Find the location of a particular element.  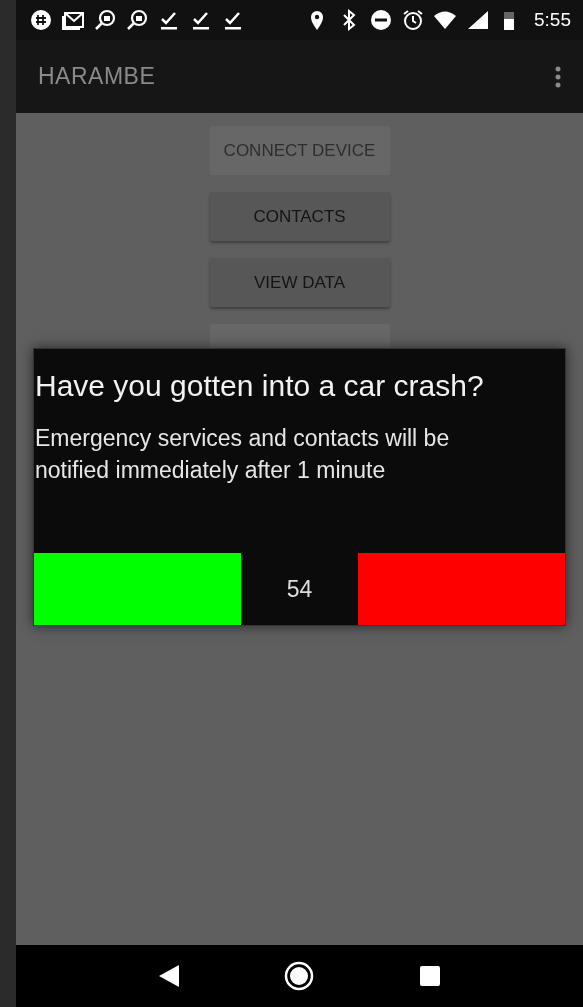

countdown: 54 is located at coordinates (299, 589).